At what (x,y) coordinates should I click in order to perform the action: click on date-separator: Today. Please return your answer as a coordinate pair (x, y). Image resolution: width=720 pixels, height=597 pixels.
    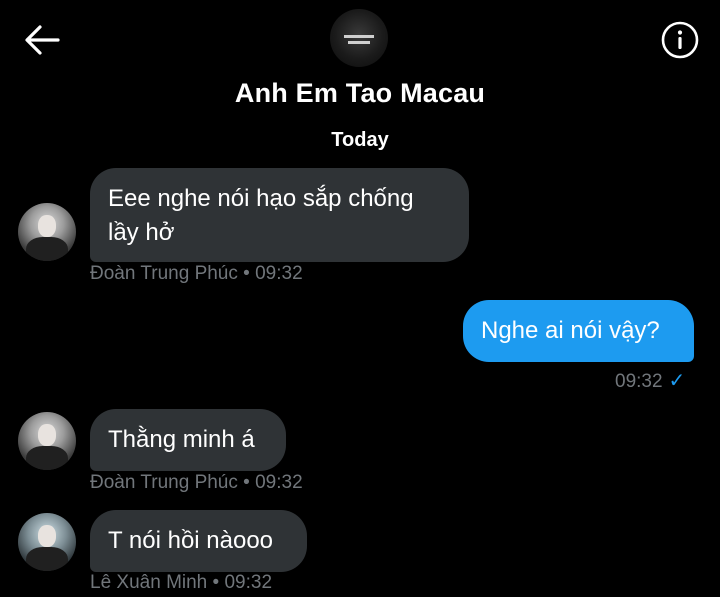
    Looking at the image, I should click on (360, 140).